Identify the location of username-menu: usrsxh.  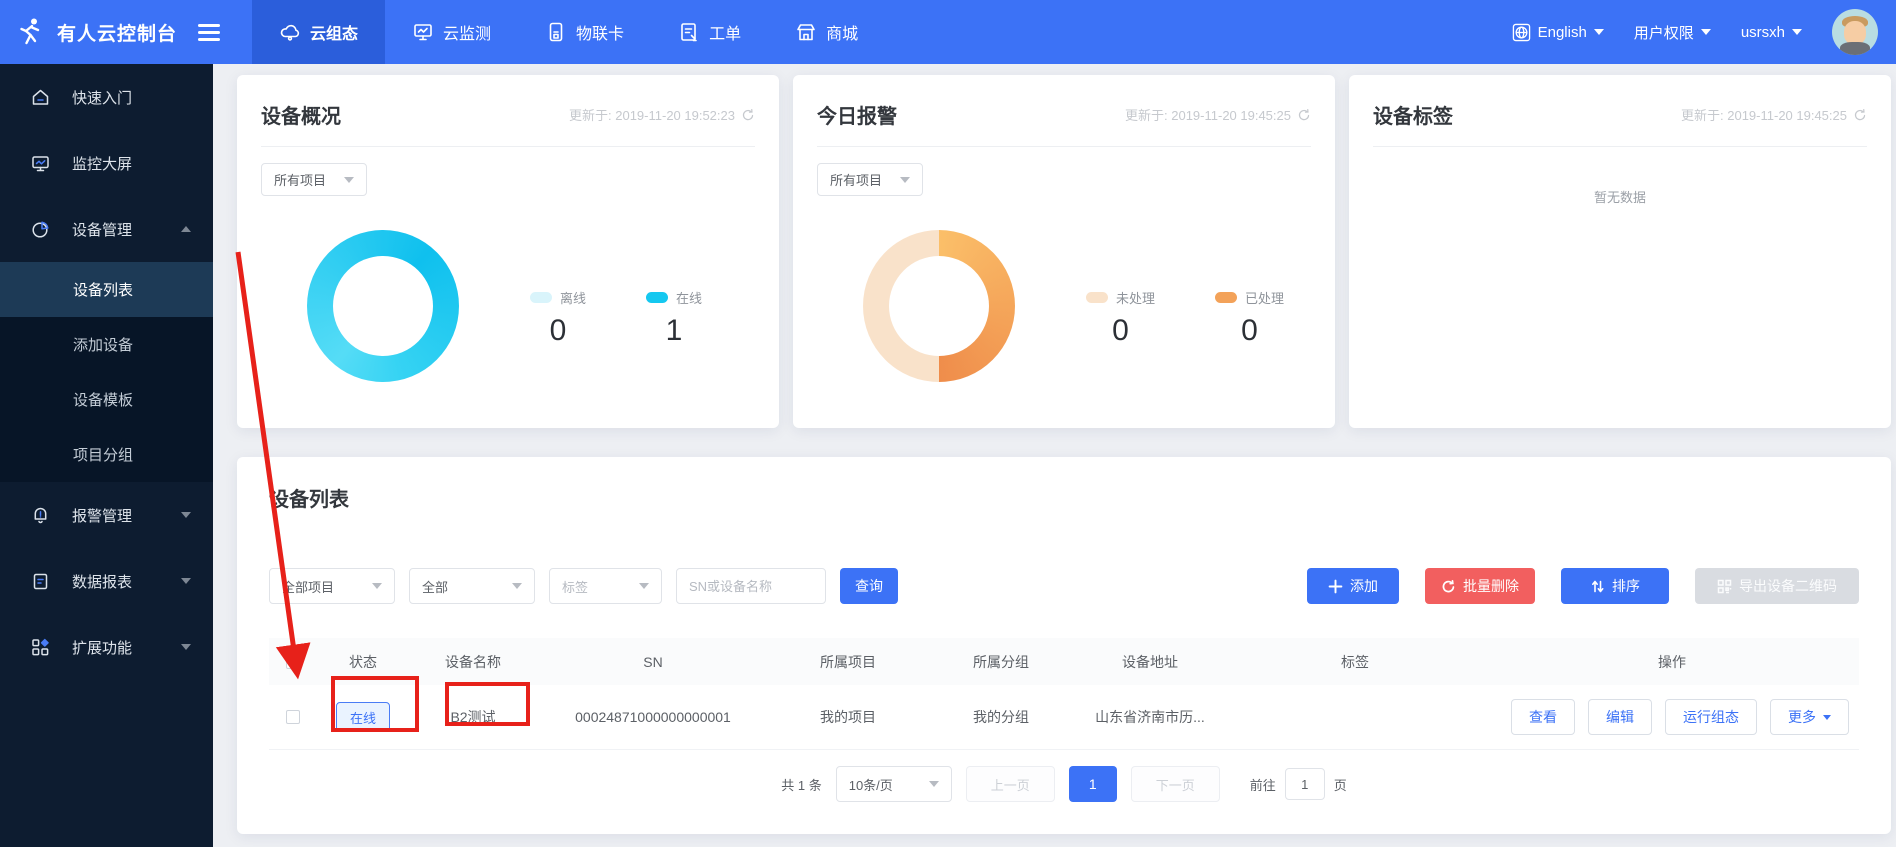
(1771, 32).